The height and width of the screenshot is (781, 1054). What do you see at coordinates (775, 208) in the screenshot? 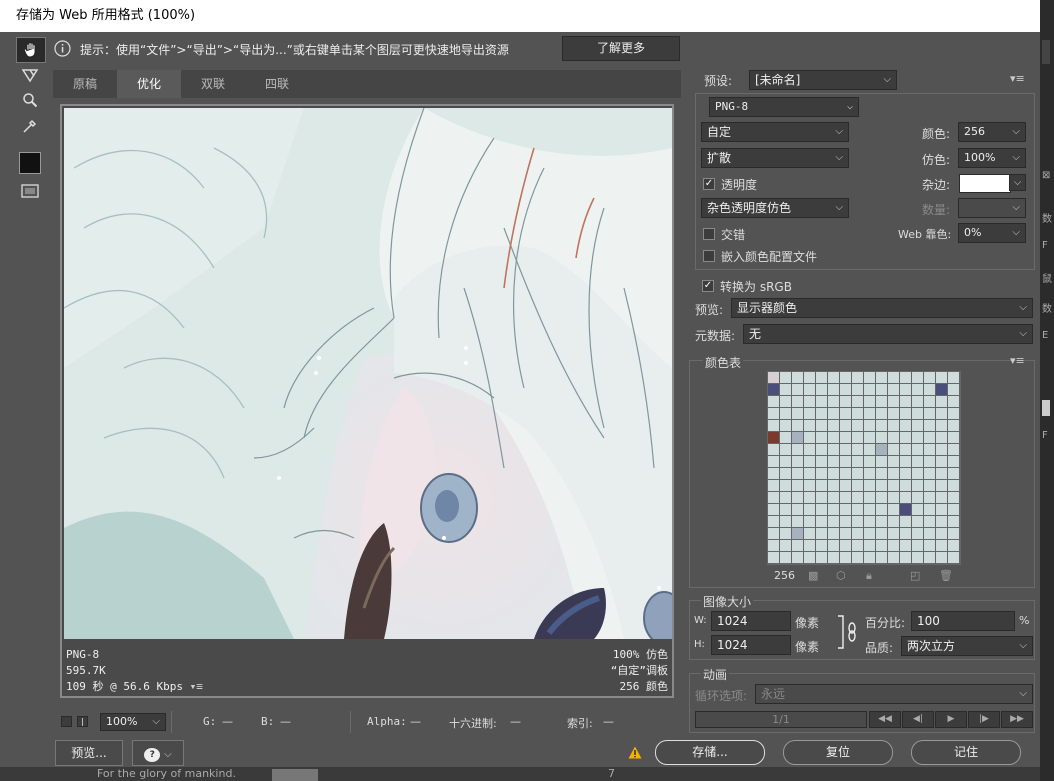
I see `transparency-dither-dropdown: 杂色透明度仿色 ⌵` at bounding box center [775, 208].